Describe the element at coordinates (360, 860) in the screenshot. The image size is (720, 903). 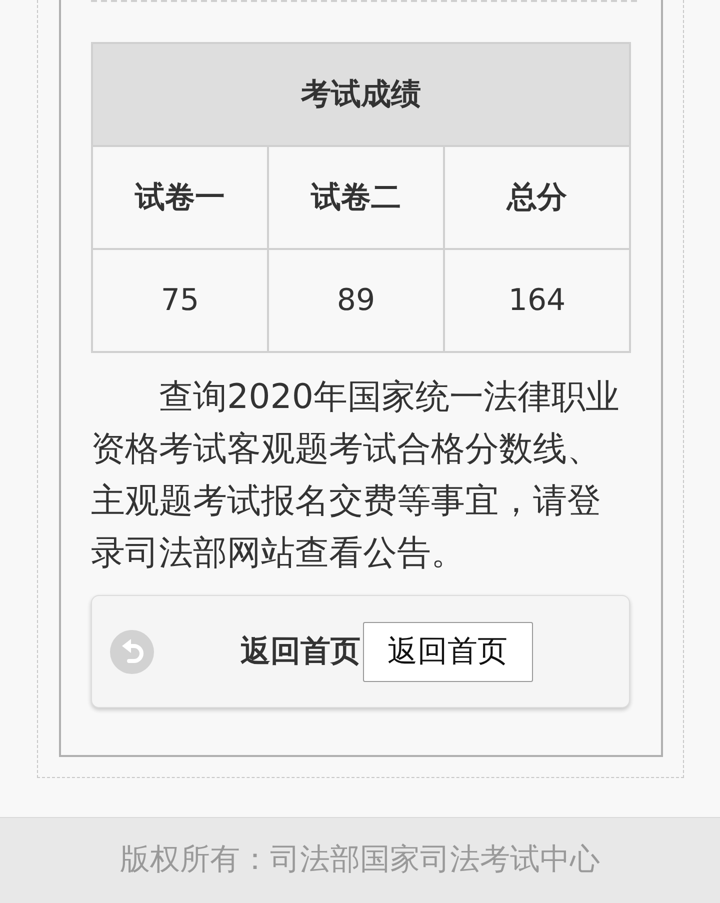
I see `copyright-text: 版权所有：司法部国家司法考试中心` at that location.